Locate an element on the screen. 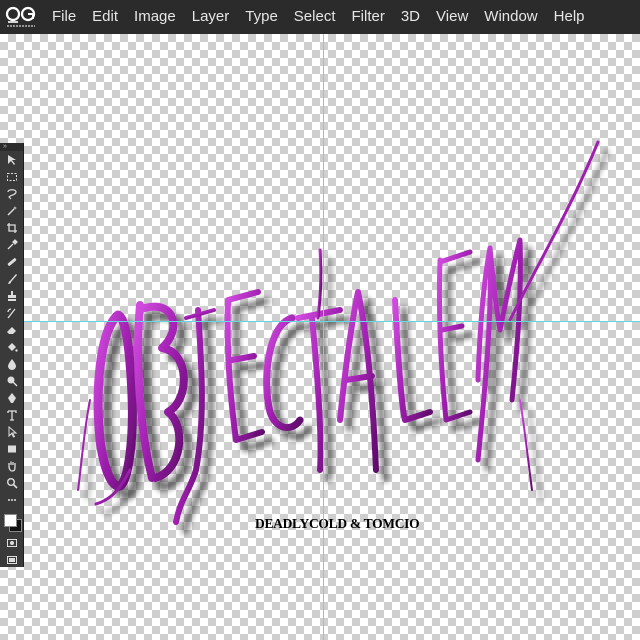  rectangle-tool-icon is located at coordinates (12, 448).